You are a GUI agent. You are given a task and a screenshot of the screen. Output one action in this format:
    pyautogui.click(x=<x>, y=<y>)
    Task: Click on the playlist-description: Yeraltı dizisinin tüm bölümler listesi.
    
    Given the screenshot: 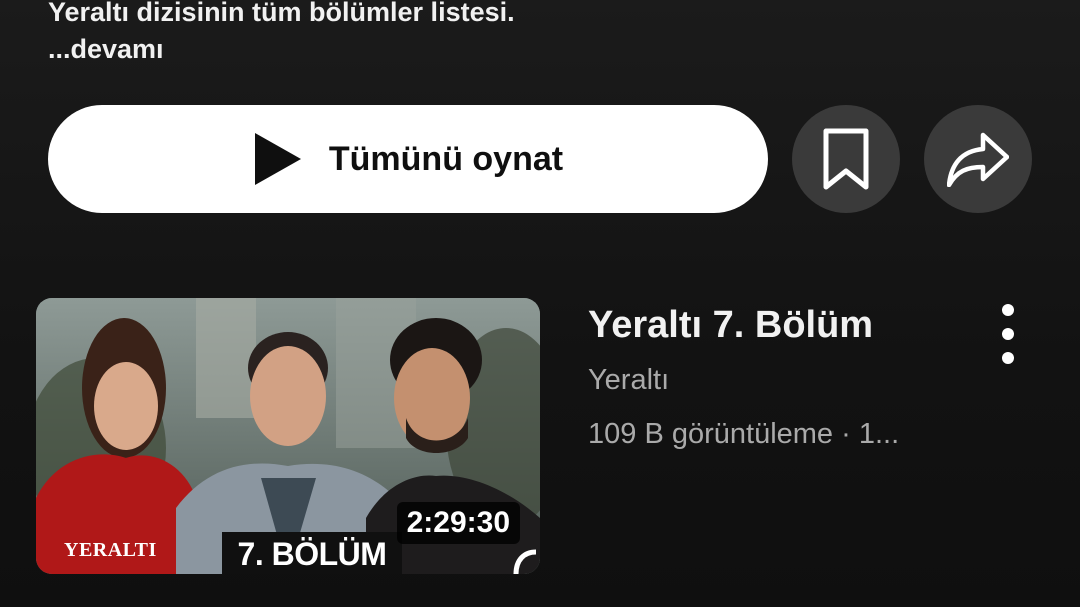 What is the action you would take?
    pyautogui.click(x=548, y=16)
    